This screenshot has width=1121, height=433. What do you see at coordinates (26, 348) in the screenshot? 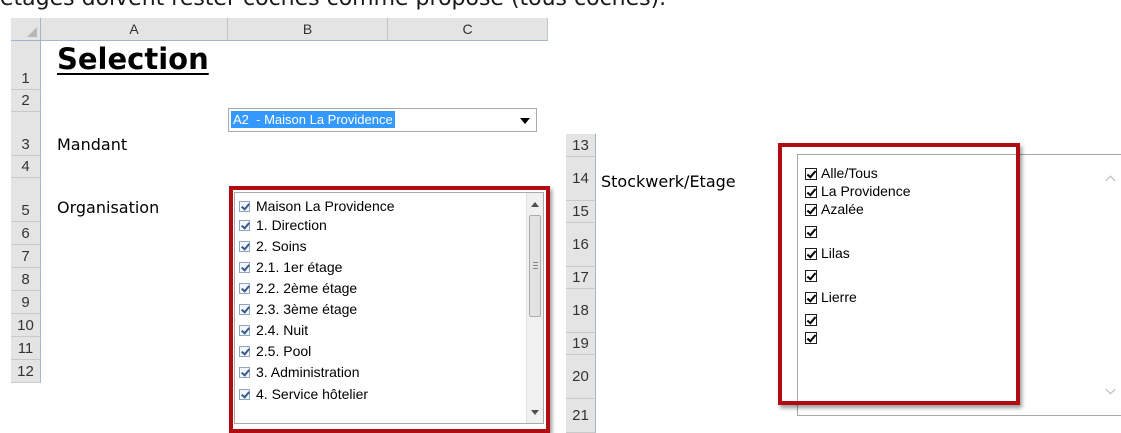
I see `row-header-11: 11` at bounding box center [26, 348].